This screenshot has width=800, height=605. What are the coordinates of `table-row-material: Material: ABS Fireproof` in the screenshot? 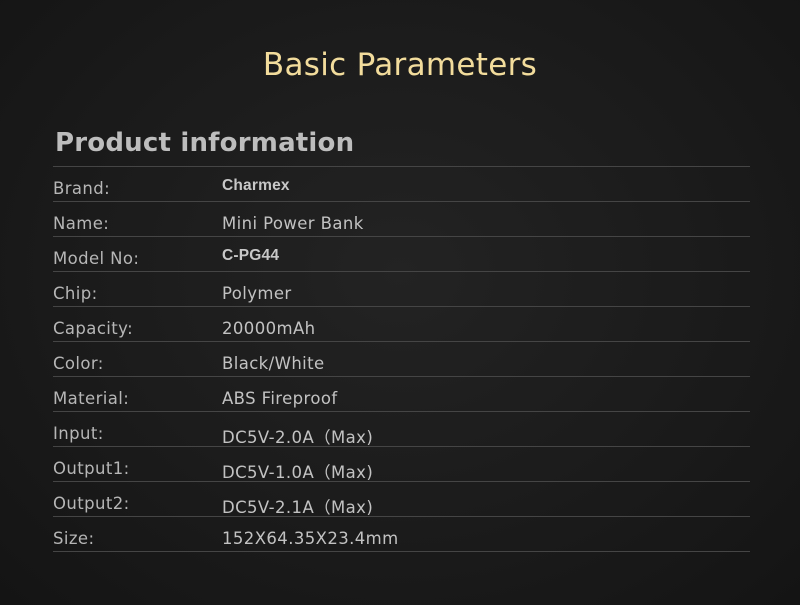 It's located at (401, 393).